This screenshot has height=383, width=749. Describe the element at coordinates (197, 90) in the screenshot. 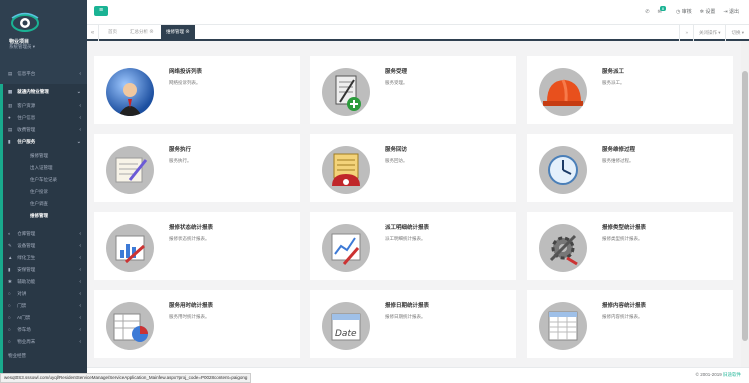

I see `card-network-complaints: 网络投诉列表 网络投诉列表。` at that location.